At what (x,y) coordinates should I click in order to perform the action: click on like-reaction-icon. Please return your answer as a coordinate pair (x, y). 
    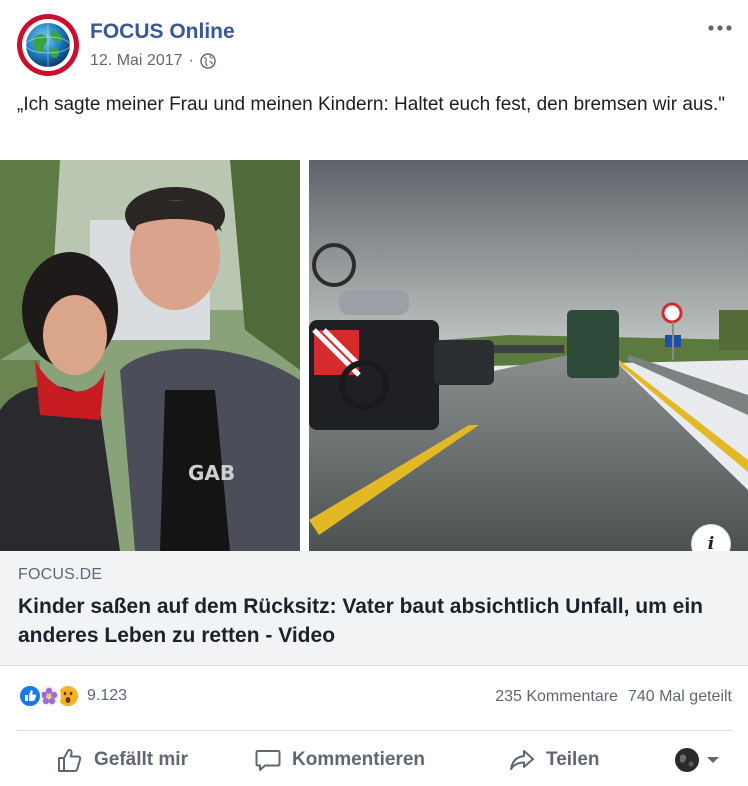
    Looking at the image, I should click on (30, 696).